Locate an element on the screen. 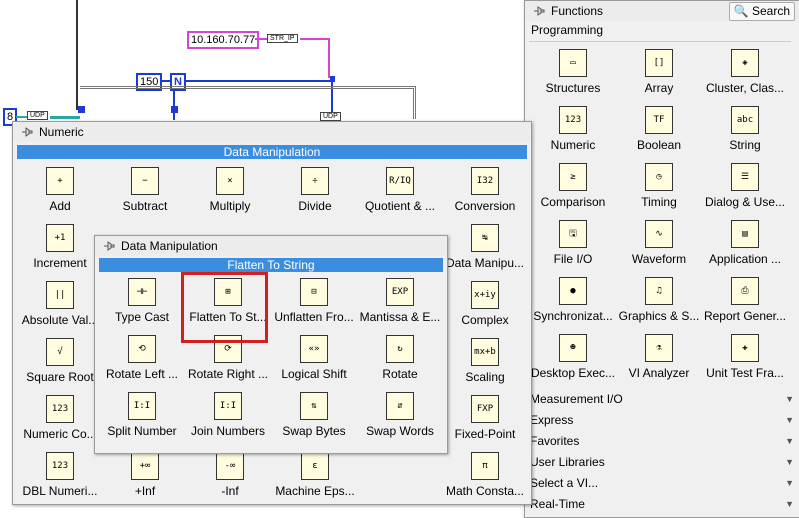  palette-item-comparison: ≥ Comparison is located at coordinates (573, 187).